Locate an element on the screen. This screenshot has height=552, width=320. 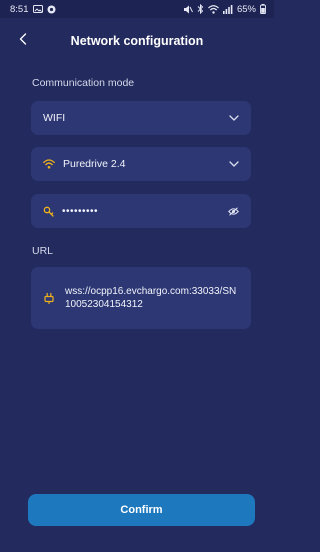
chat-icon is located at coordinates (51, 9).